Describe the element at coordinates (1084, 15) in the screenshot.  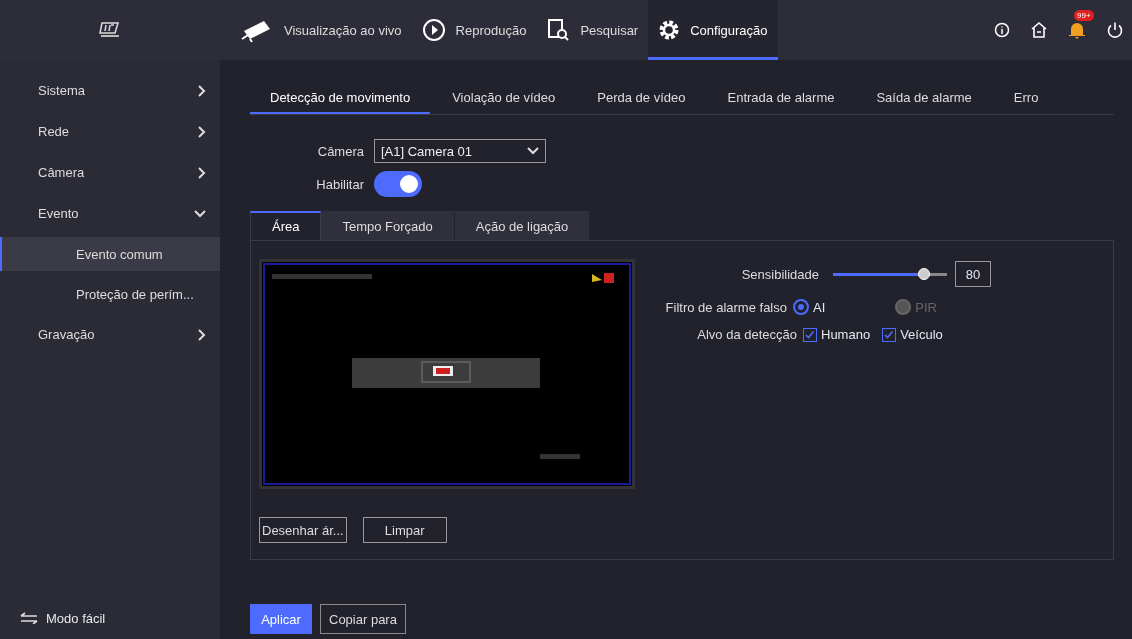
I see `notification-badge: 99+` at that location.